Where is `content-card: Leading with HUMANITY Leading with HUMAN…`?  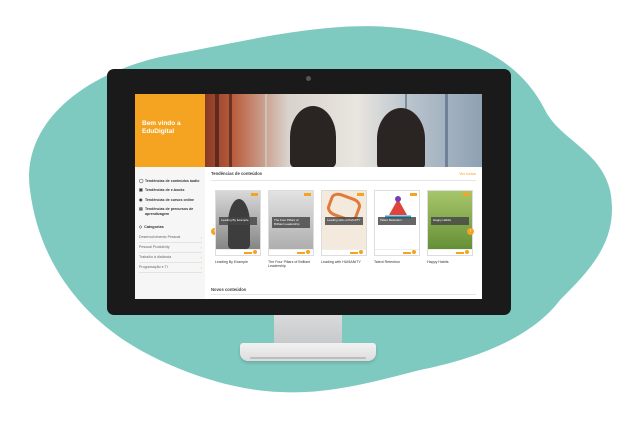 content-card: Leading with HUMANITY Leading with HUMAN… is located at coordinates (344, 229).